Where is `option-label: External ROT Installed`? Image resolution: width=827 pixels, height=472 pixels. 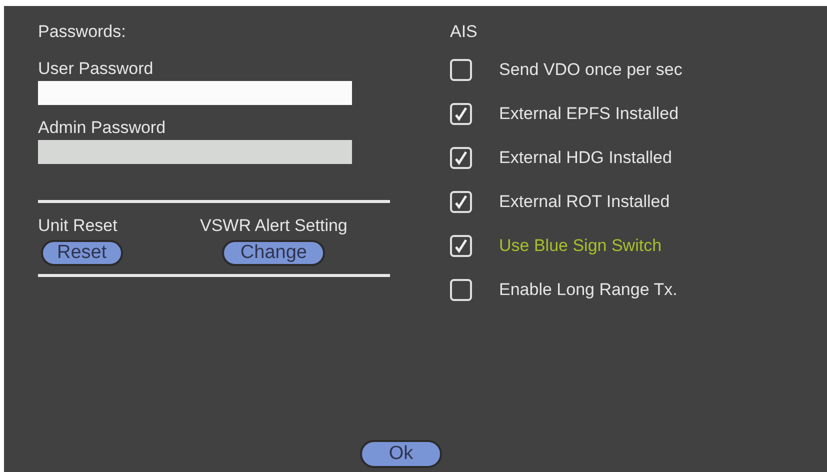
option-label: External ROT Installed is located at coordinates (584, 202).